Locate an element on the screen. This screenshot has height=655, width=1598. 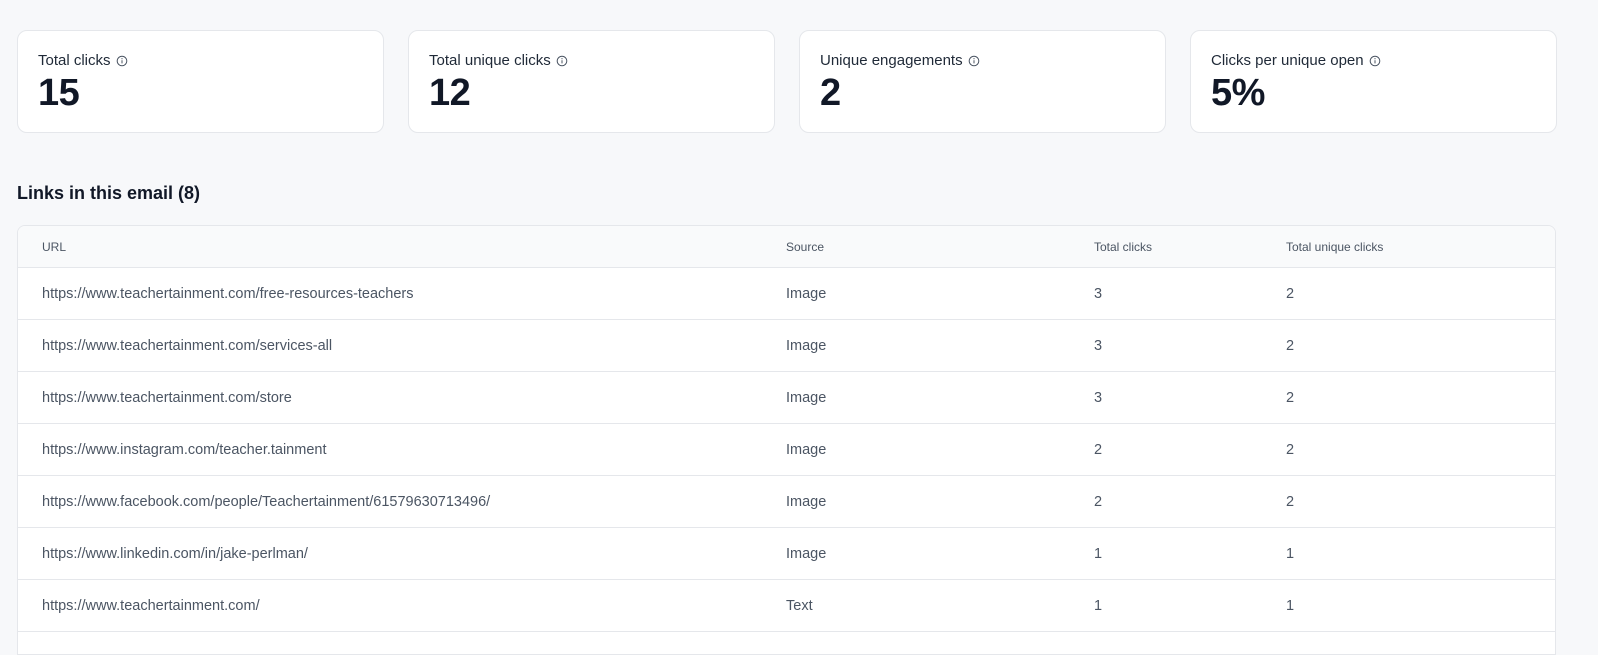
link-source: Text is located at coordinates (799, 605).